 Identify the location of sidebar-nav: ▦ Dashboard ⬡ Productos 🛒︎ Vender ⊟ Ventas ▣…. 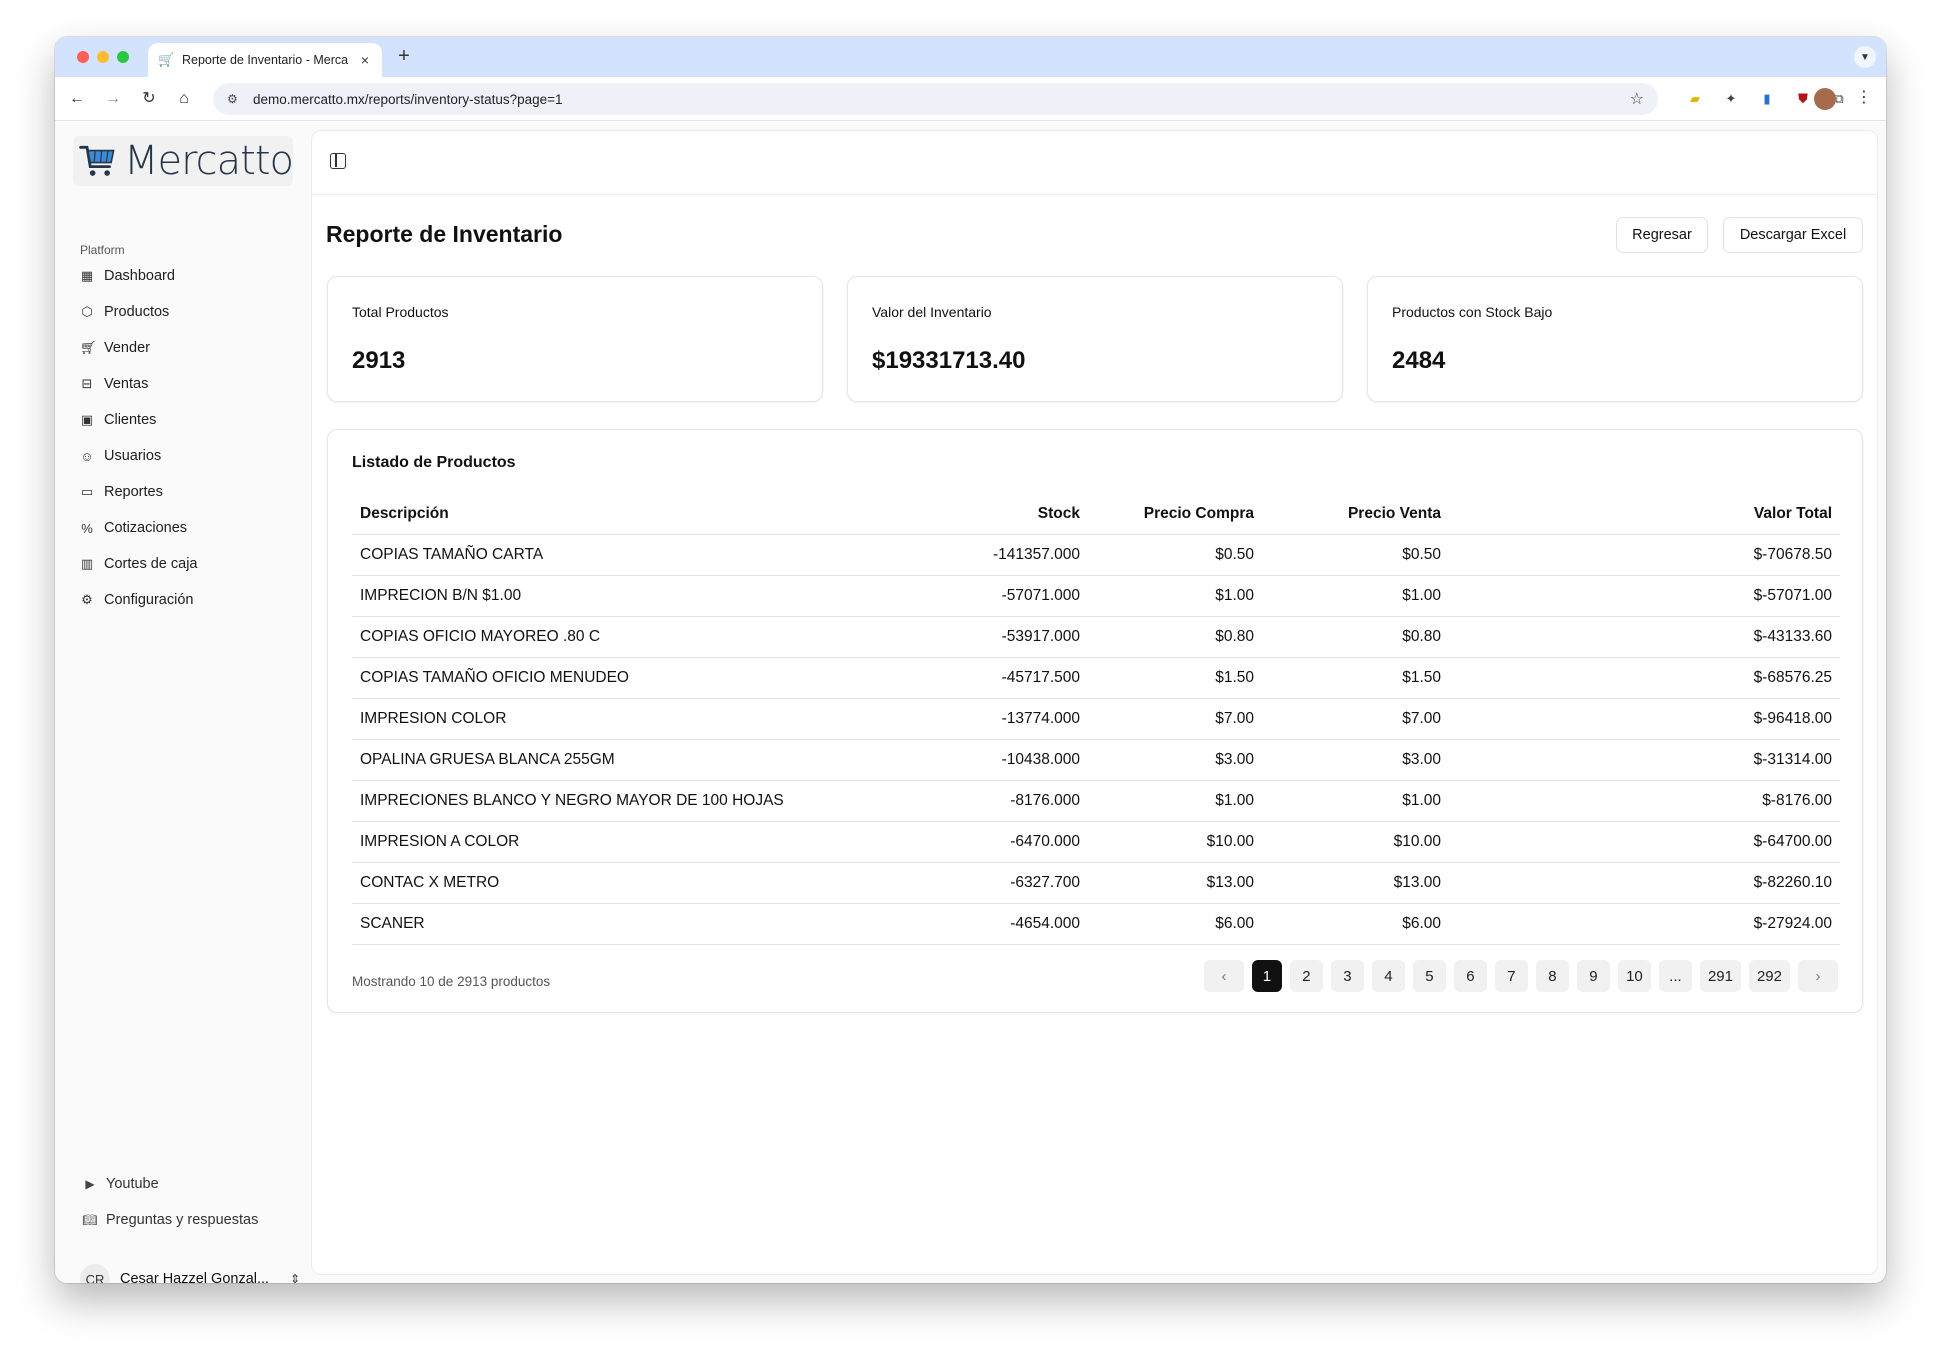
(189, 438).